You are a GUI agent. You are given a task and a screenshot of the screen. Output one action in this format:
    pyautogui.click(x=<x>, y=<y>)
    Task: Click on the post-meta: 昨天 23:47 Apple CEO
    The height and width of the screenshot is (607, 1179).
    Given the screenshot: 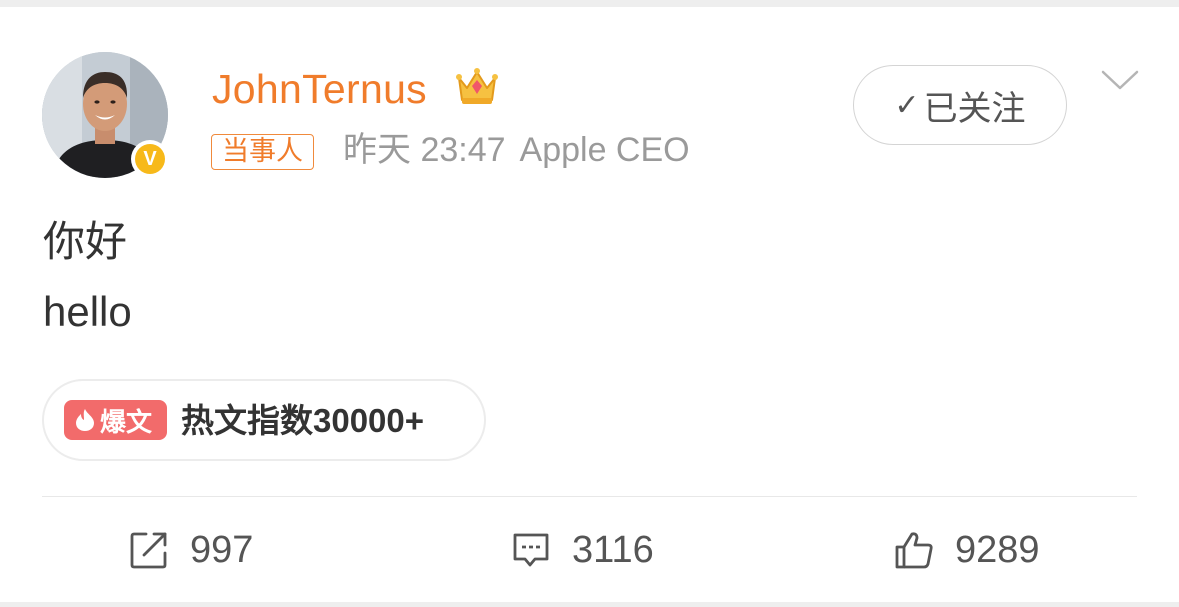 What is the action you would take?
    pyautogui.click(x=516, y=150)
    